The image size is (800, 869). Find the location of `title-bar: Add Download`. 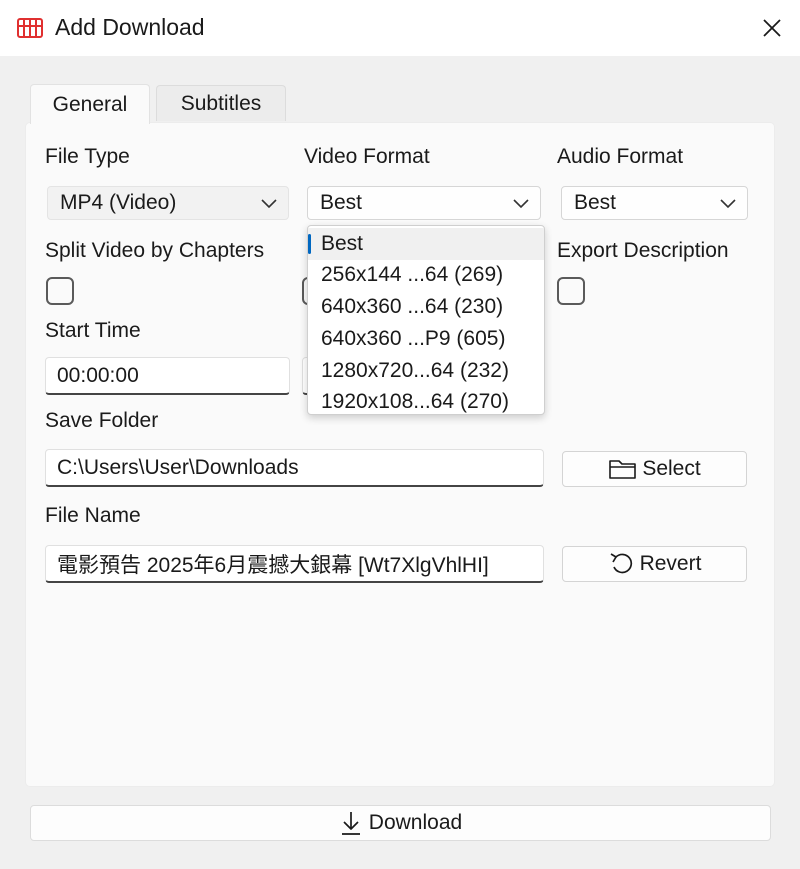

title-bar: Add Download is located at coordinates (400, 28).